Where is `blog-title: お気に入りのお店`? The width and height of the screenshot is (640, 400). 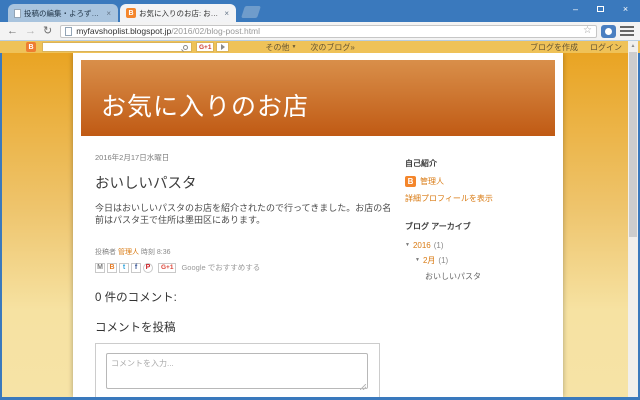 blog-title: お気に入りのお店 is located at coordinates (318, 91).